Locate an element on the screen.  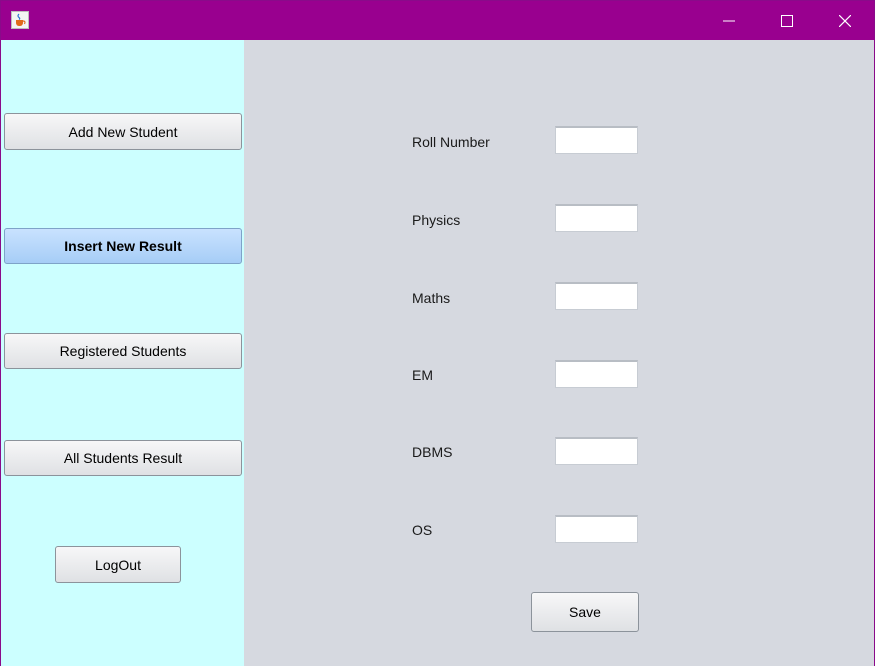
physics-label: Physics is located at coordinates (436, 220).